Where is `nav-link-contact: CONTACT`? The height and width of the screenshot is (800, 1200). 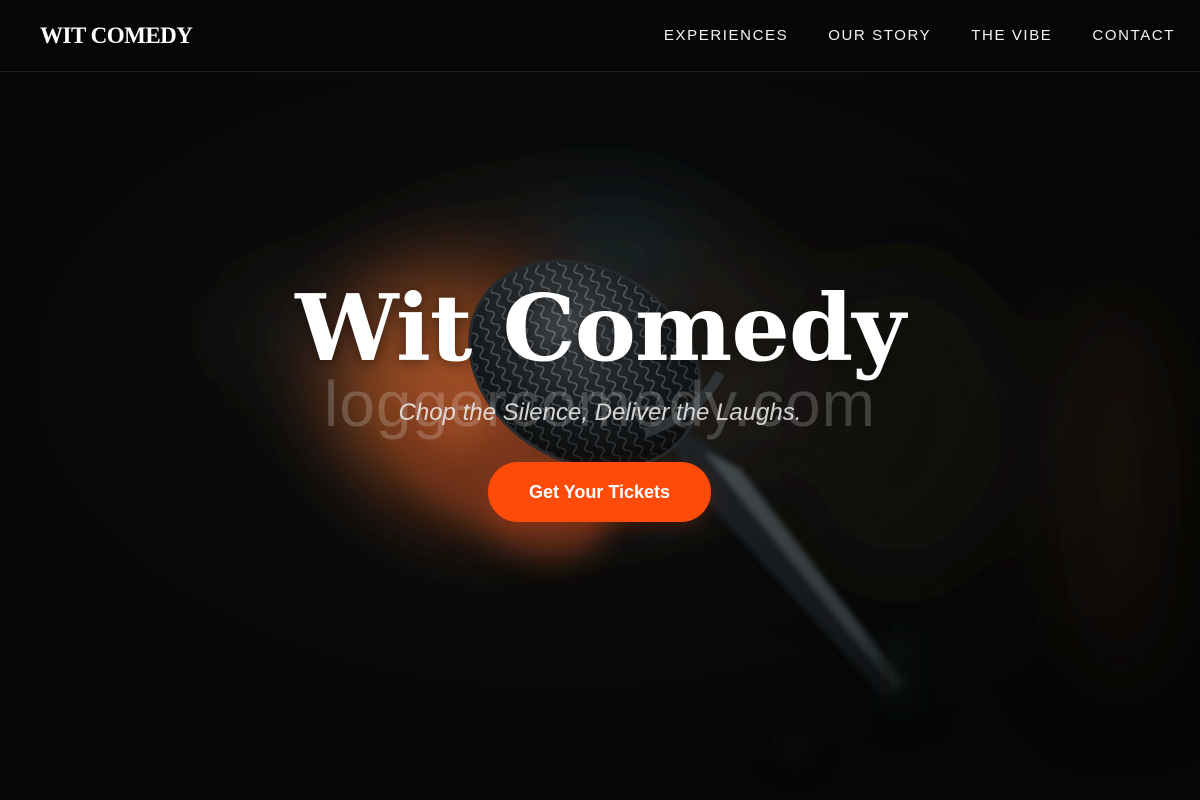
nav-link-contact: CONTACT is located at coordinates (1133, 36).